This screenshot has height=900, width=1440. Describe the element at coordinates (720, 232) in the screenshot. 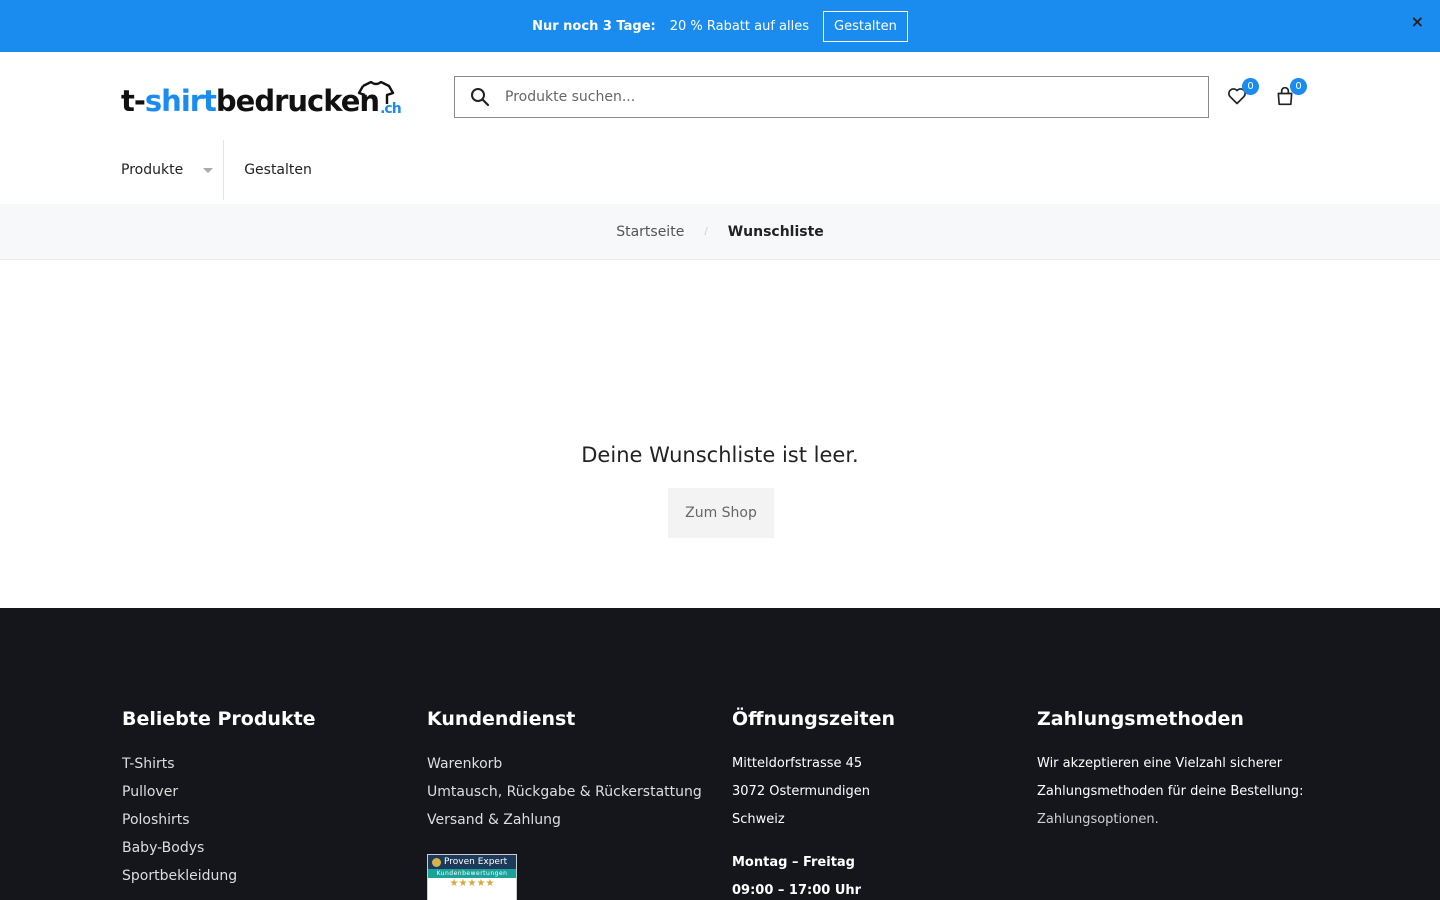

I see `breadcrumb: Startseite / Wunschliste` at that location.